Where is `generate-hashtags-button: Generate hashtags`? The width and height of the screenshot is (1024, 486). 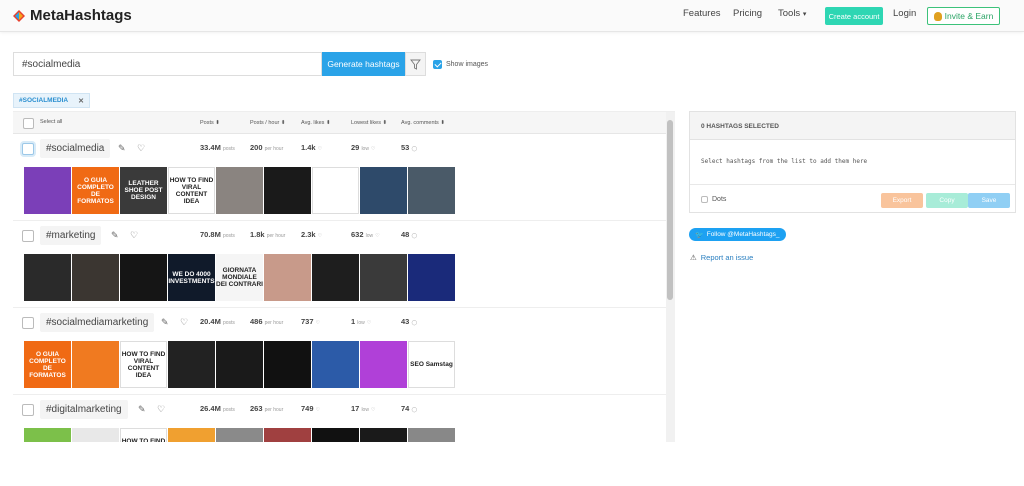
generate-hashtags-button: Generate hashtags is located at coordinates (363, 64).